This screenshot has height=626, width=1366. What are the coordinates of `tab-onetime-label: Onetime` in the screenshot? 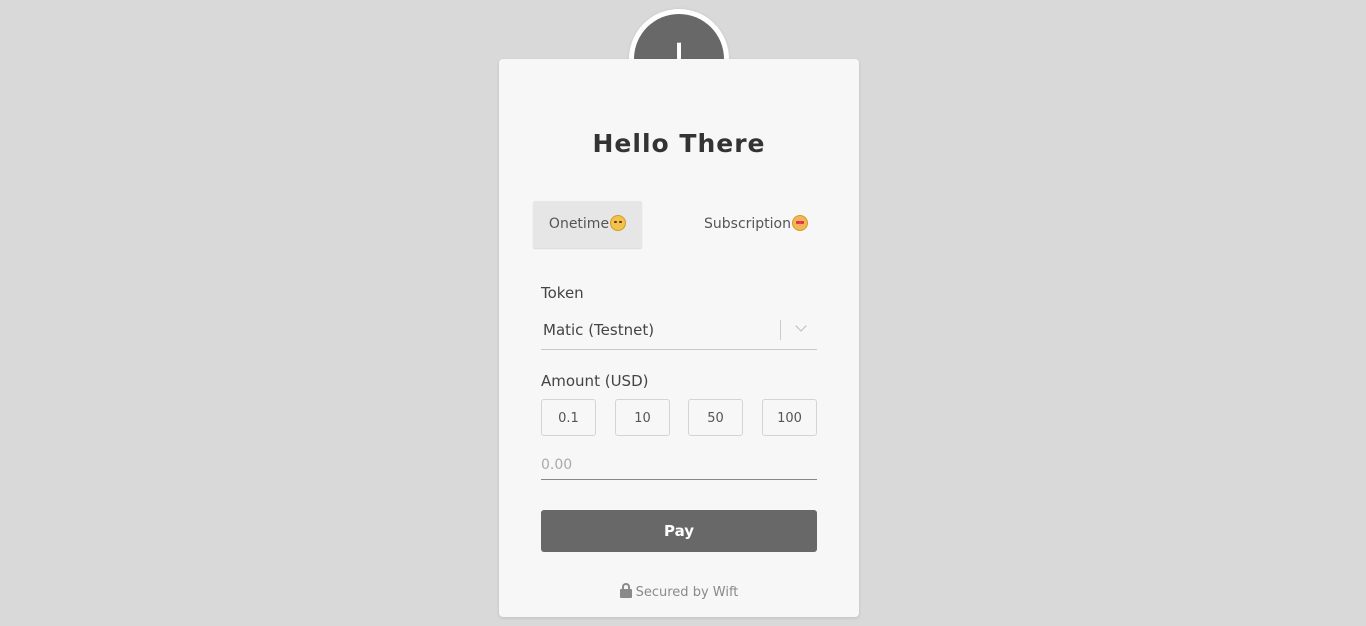 It's located at (579, 224).